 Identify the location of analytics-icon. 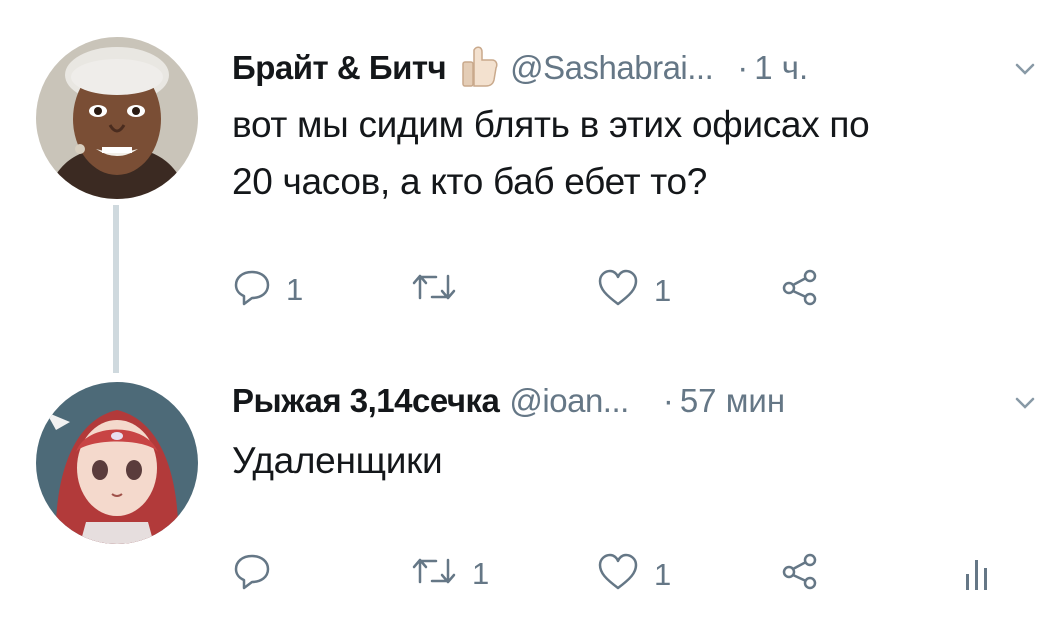
(977, 574).